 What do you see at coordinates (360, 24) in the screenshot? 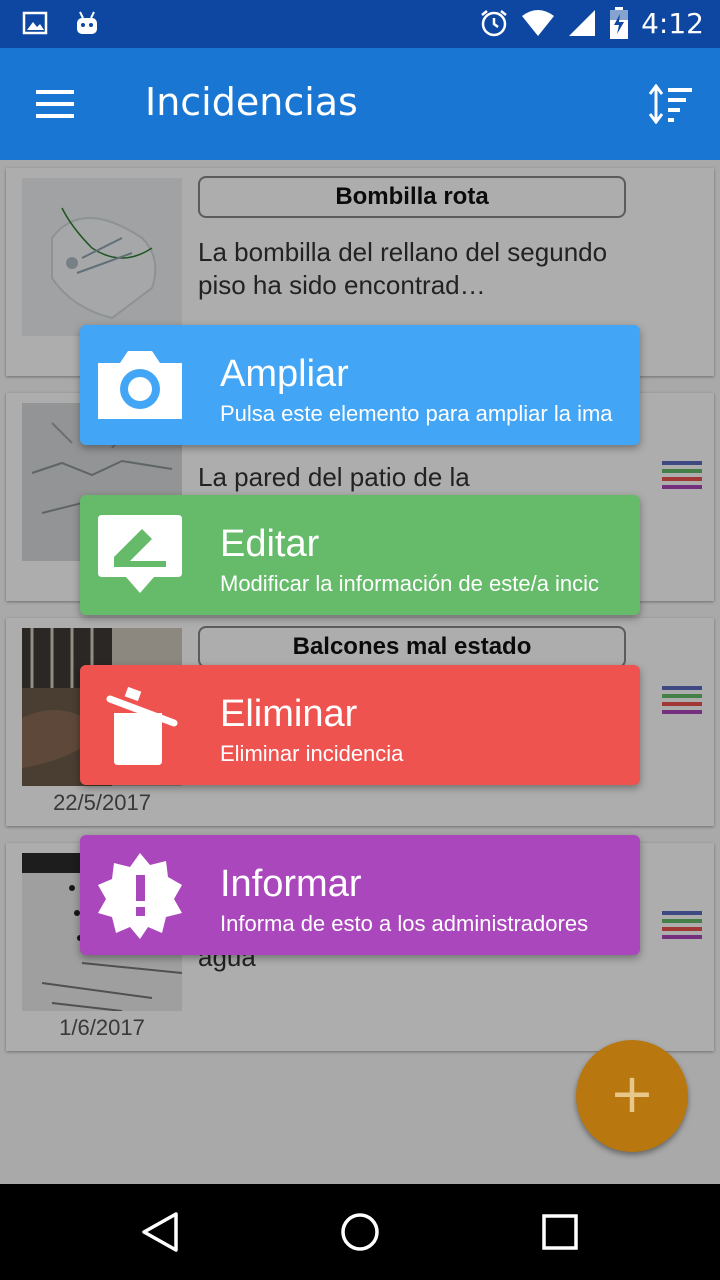
I see `status-bar: 4:12` at bounding box center [360, 24].